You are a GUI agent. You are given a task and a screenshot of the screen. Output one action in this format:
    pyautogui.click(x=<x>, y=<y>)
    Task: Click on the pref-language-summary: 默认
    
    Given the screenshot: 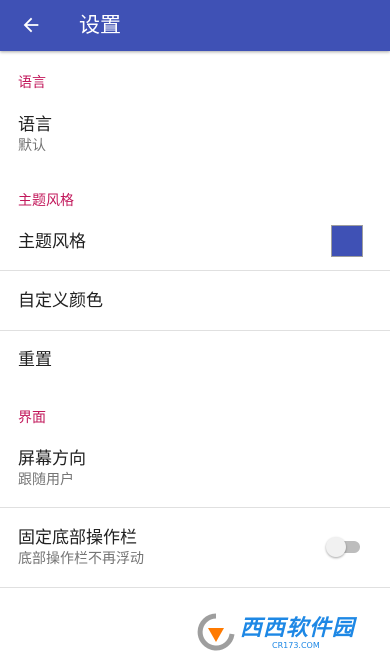 What is the action you would take?
    pyautogui.click(x=32, y=146)
    